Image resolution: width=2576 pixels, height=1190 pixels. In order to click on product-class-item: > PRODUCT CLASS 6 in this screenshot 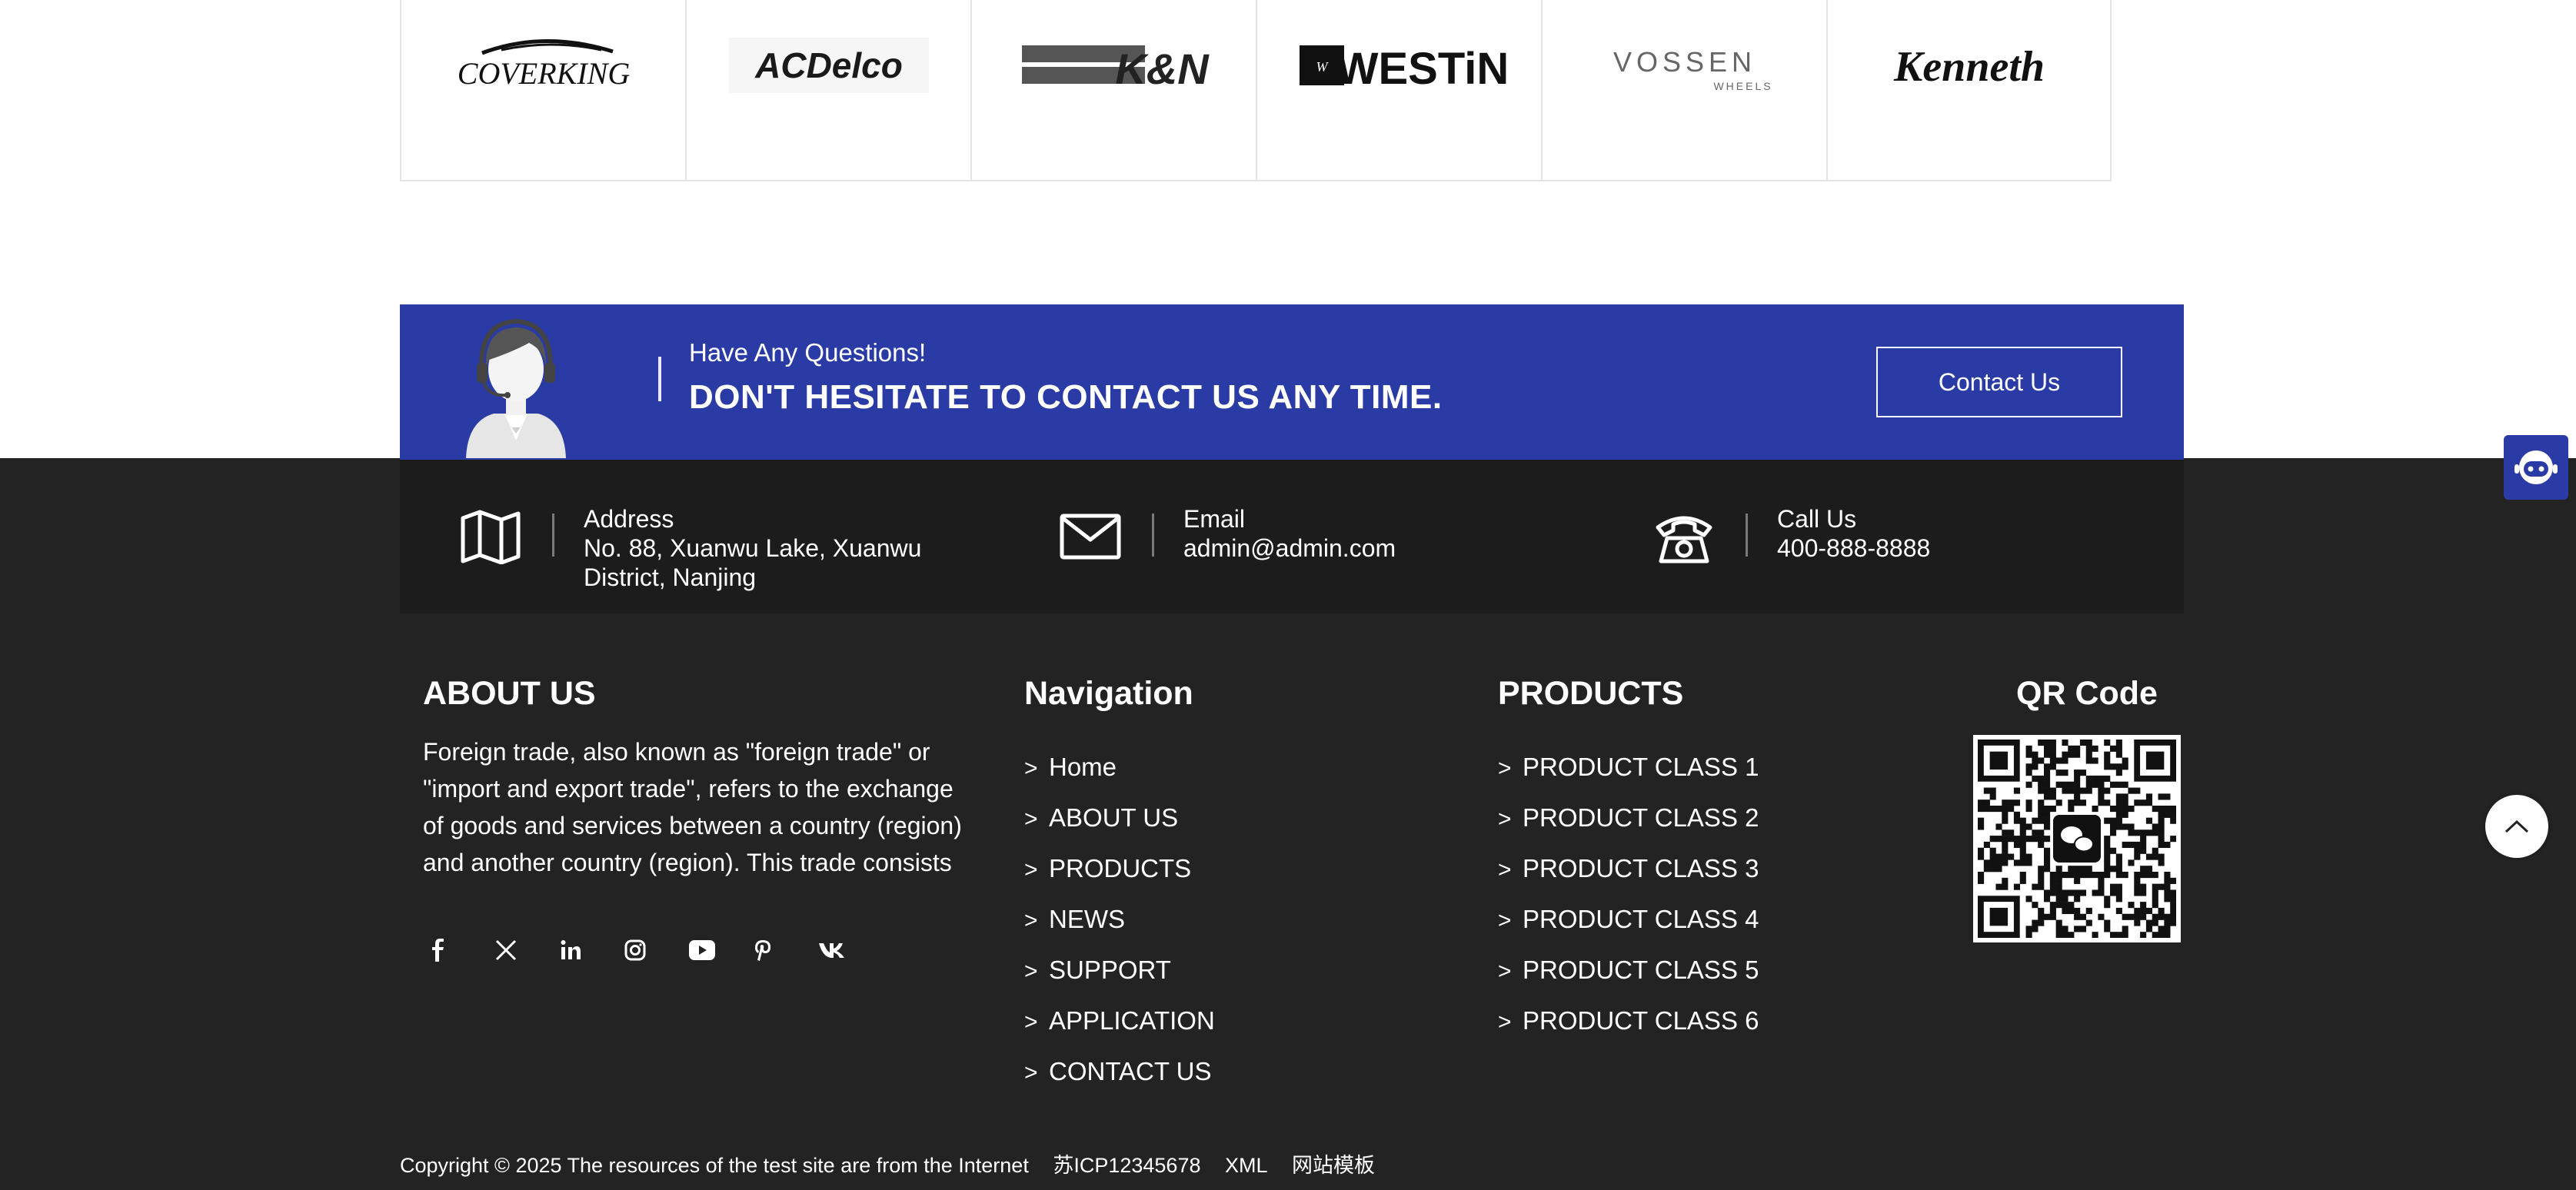, I will do `click(1628, 1021)`.